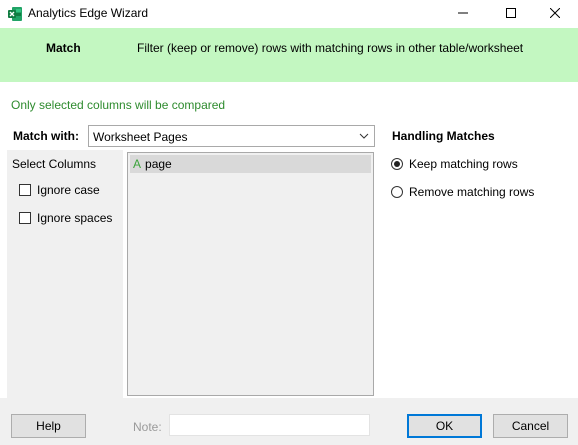 The image size is (578, 445). Describe the element at coordinates (48, 426) in the screenshot. I see `help-button: Help` at that location.